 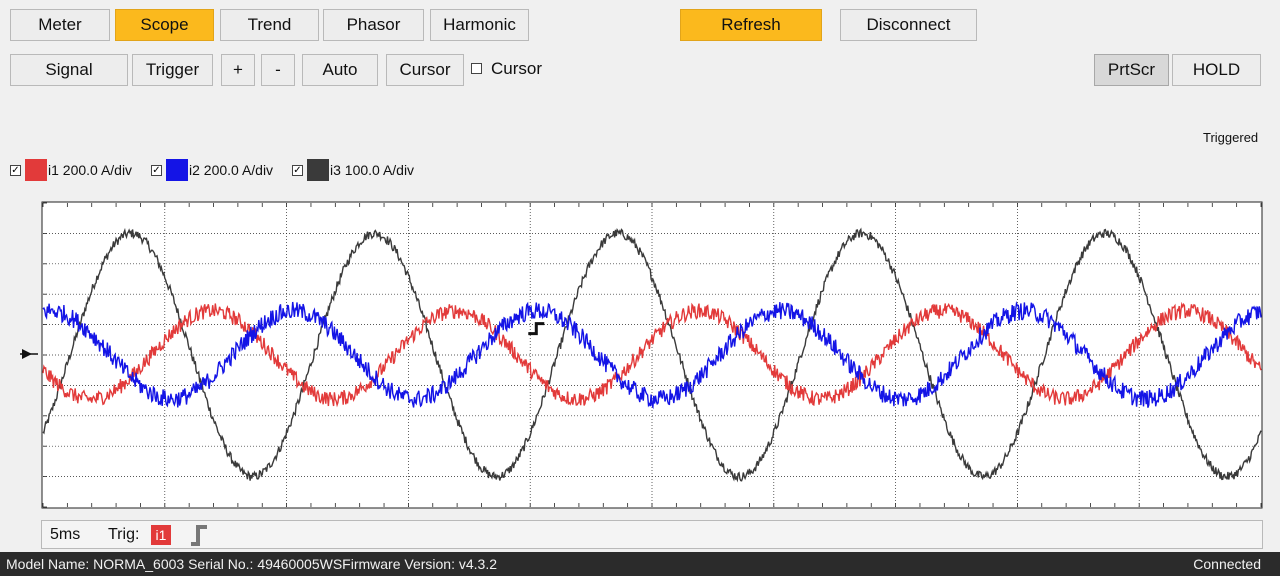 What do you see at coordinates (373, 25) in the screenshot?
I see `tab-phasor: Phasor` at bounding box center [373, 25].